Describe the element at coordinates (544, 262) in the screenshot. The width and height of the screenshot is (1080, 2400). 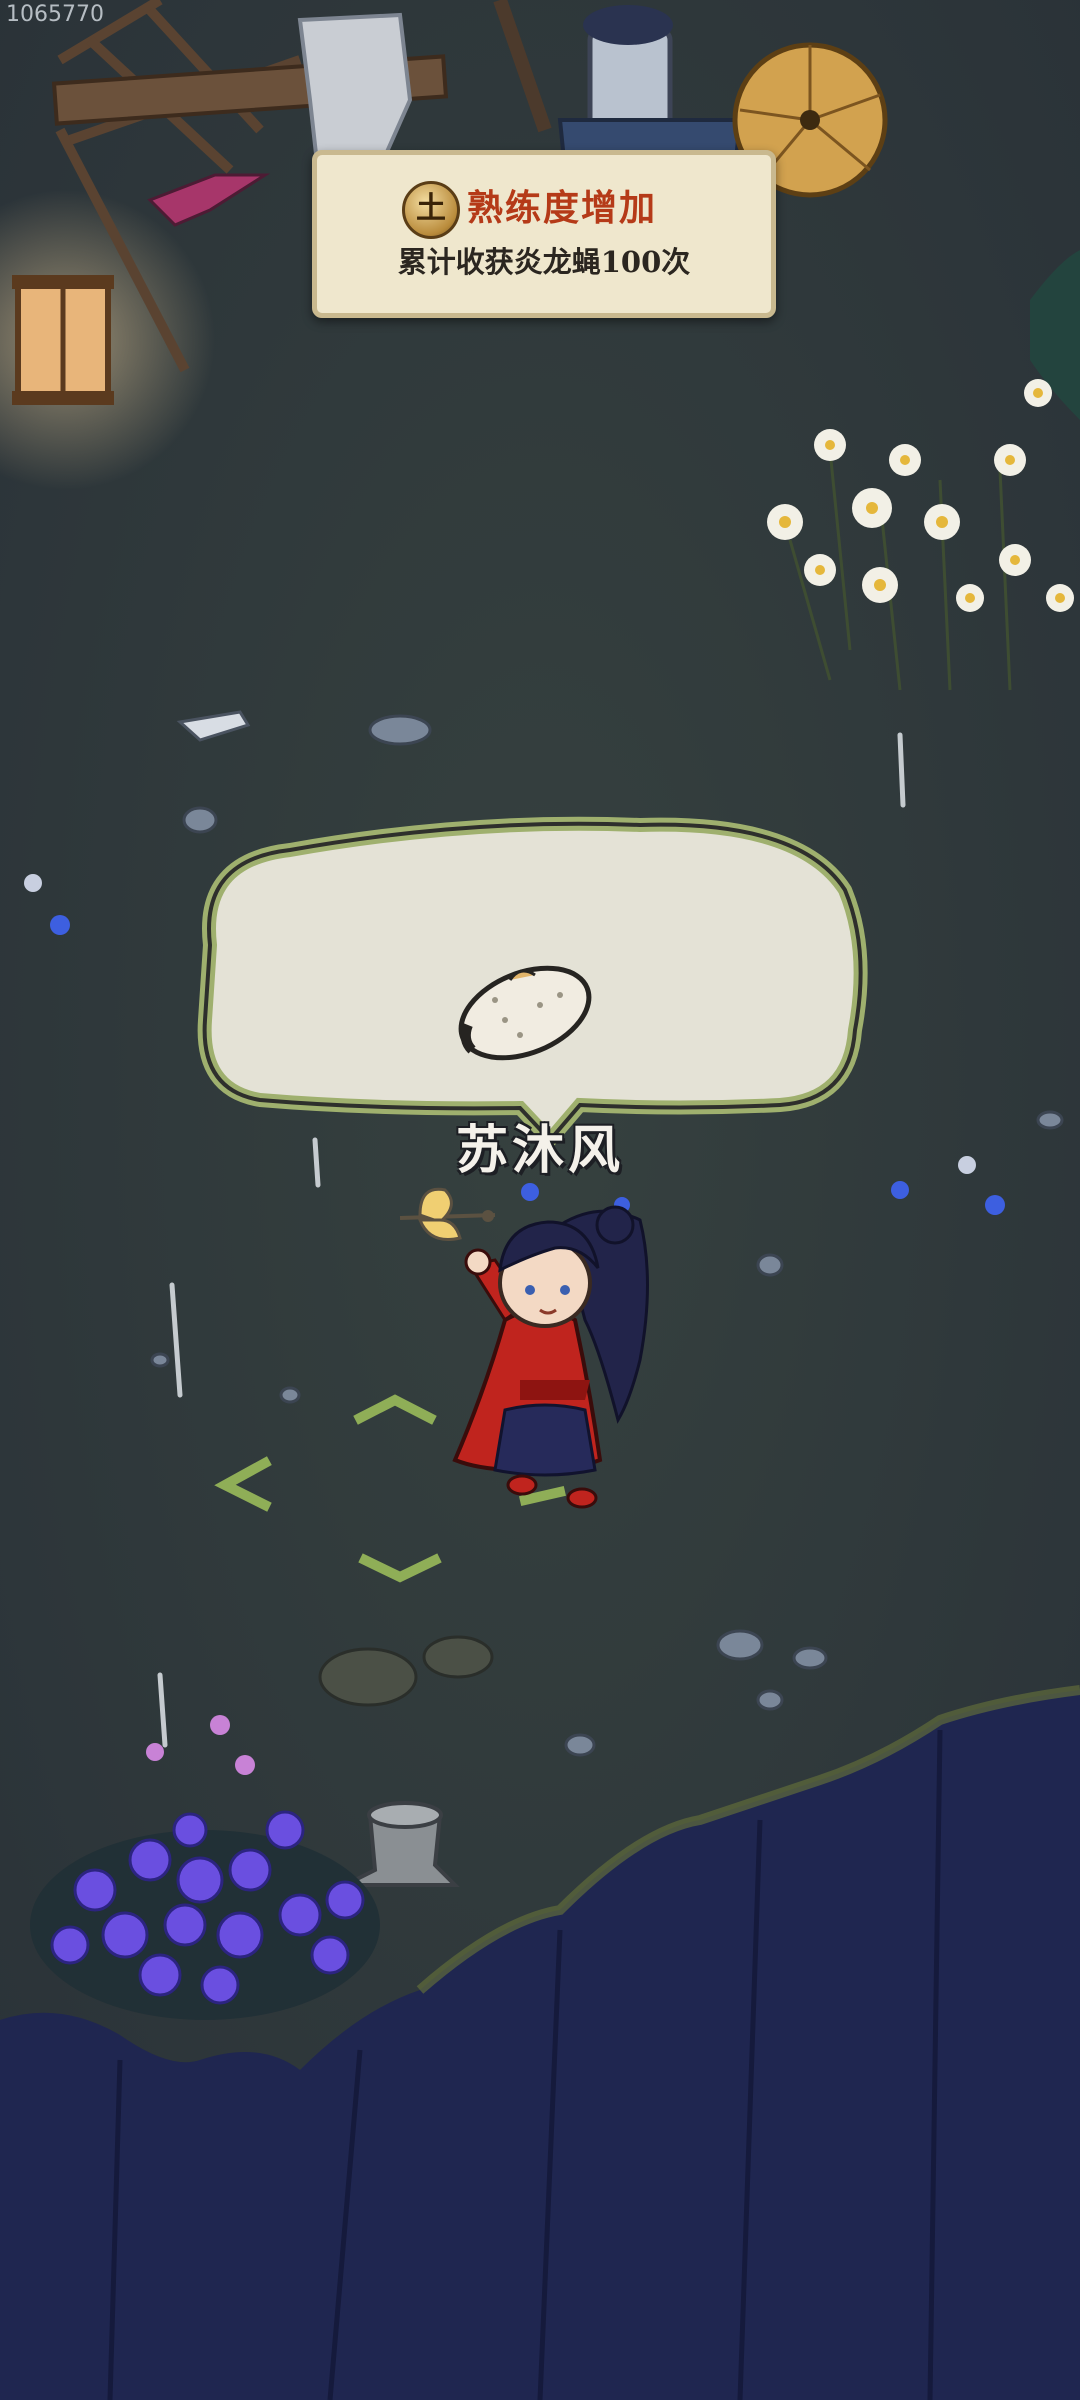
I see `toast-description: 累计收获炎龙蝇100次` at that location.